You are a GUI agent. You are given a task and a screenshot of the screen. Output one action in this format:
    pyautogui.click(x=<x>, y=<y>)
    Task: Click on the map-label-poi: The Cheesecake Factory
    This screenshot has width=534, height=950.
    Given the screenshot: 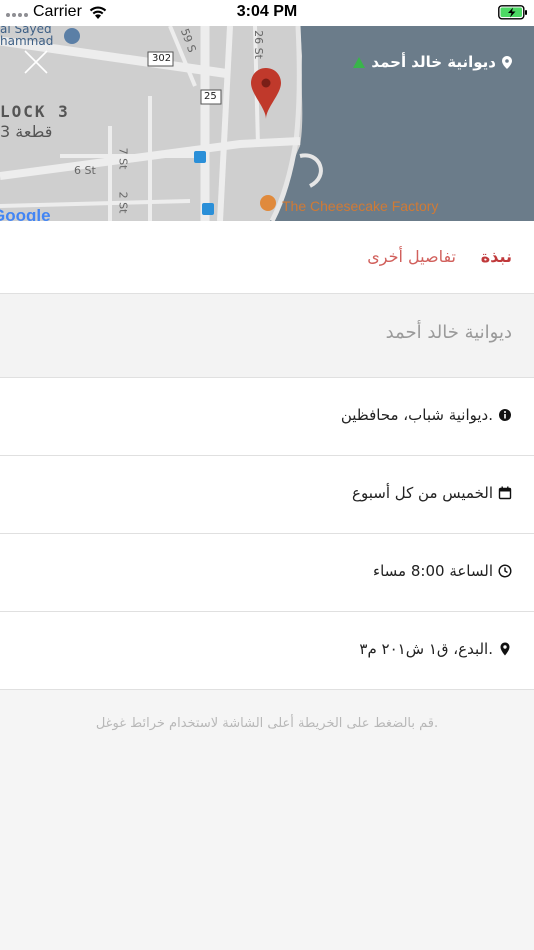 What is the action you would take?
    pyautogui.click(x=360, y=206)
    